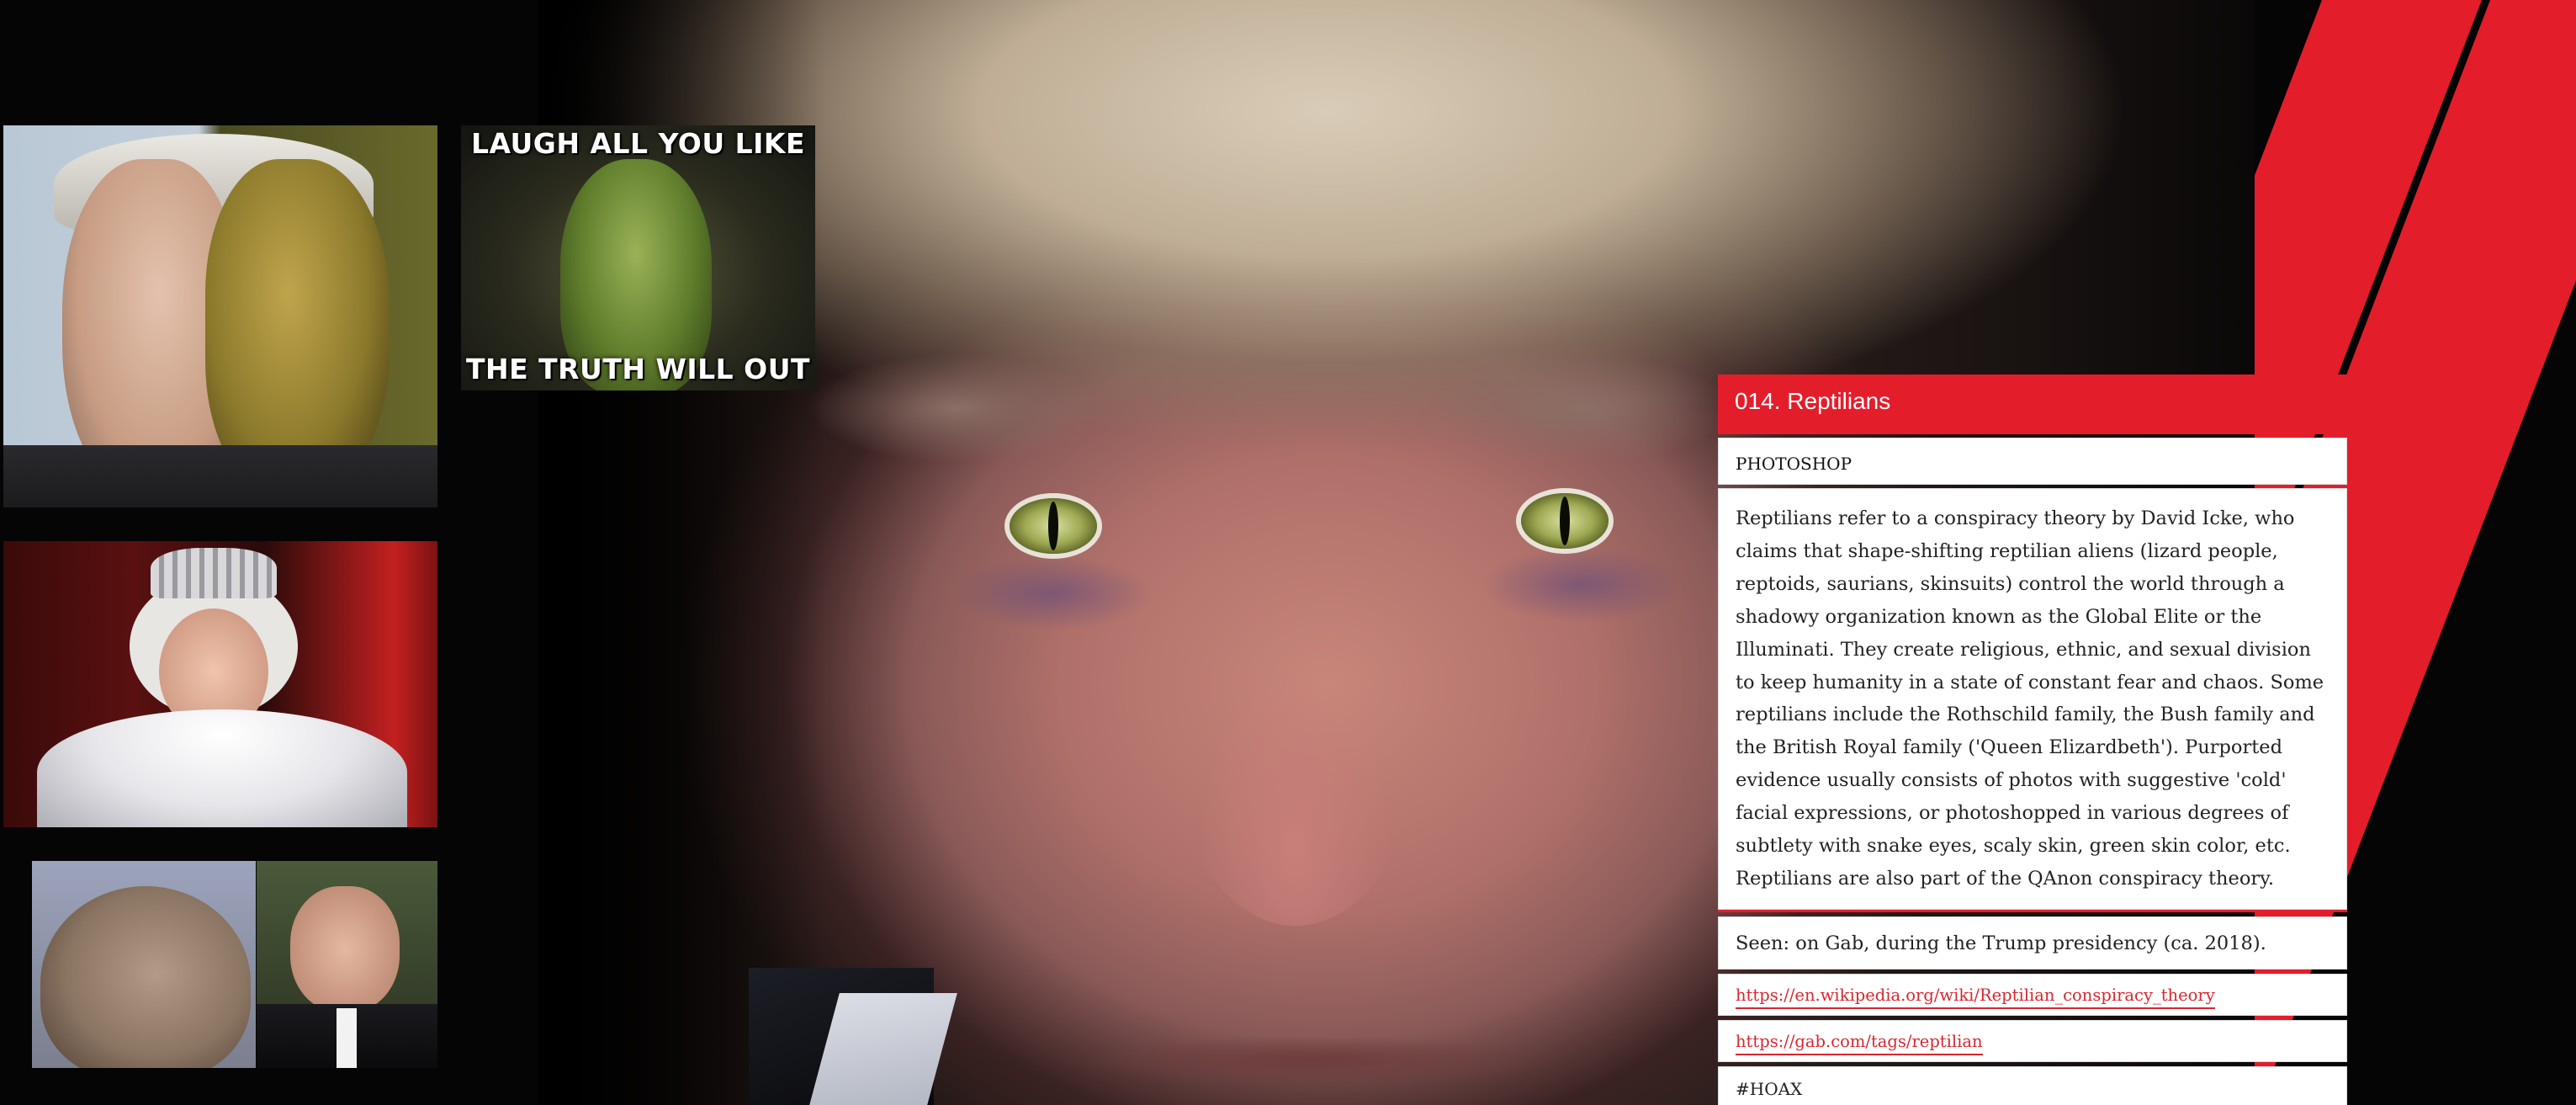 The width and height of the screenshot is (2576, 1105). What do you see at coordinates (214, 573) in the screenshot?
I see `crown-image` at bounding box center [214, 573].